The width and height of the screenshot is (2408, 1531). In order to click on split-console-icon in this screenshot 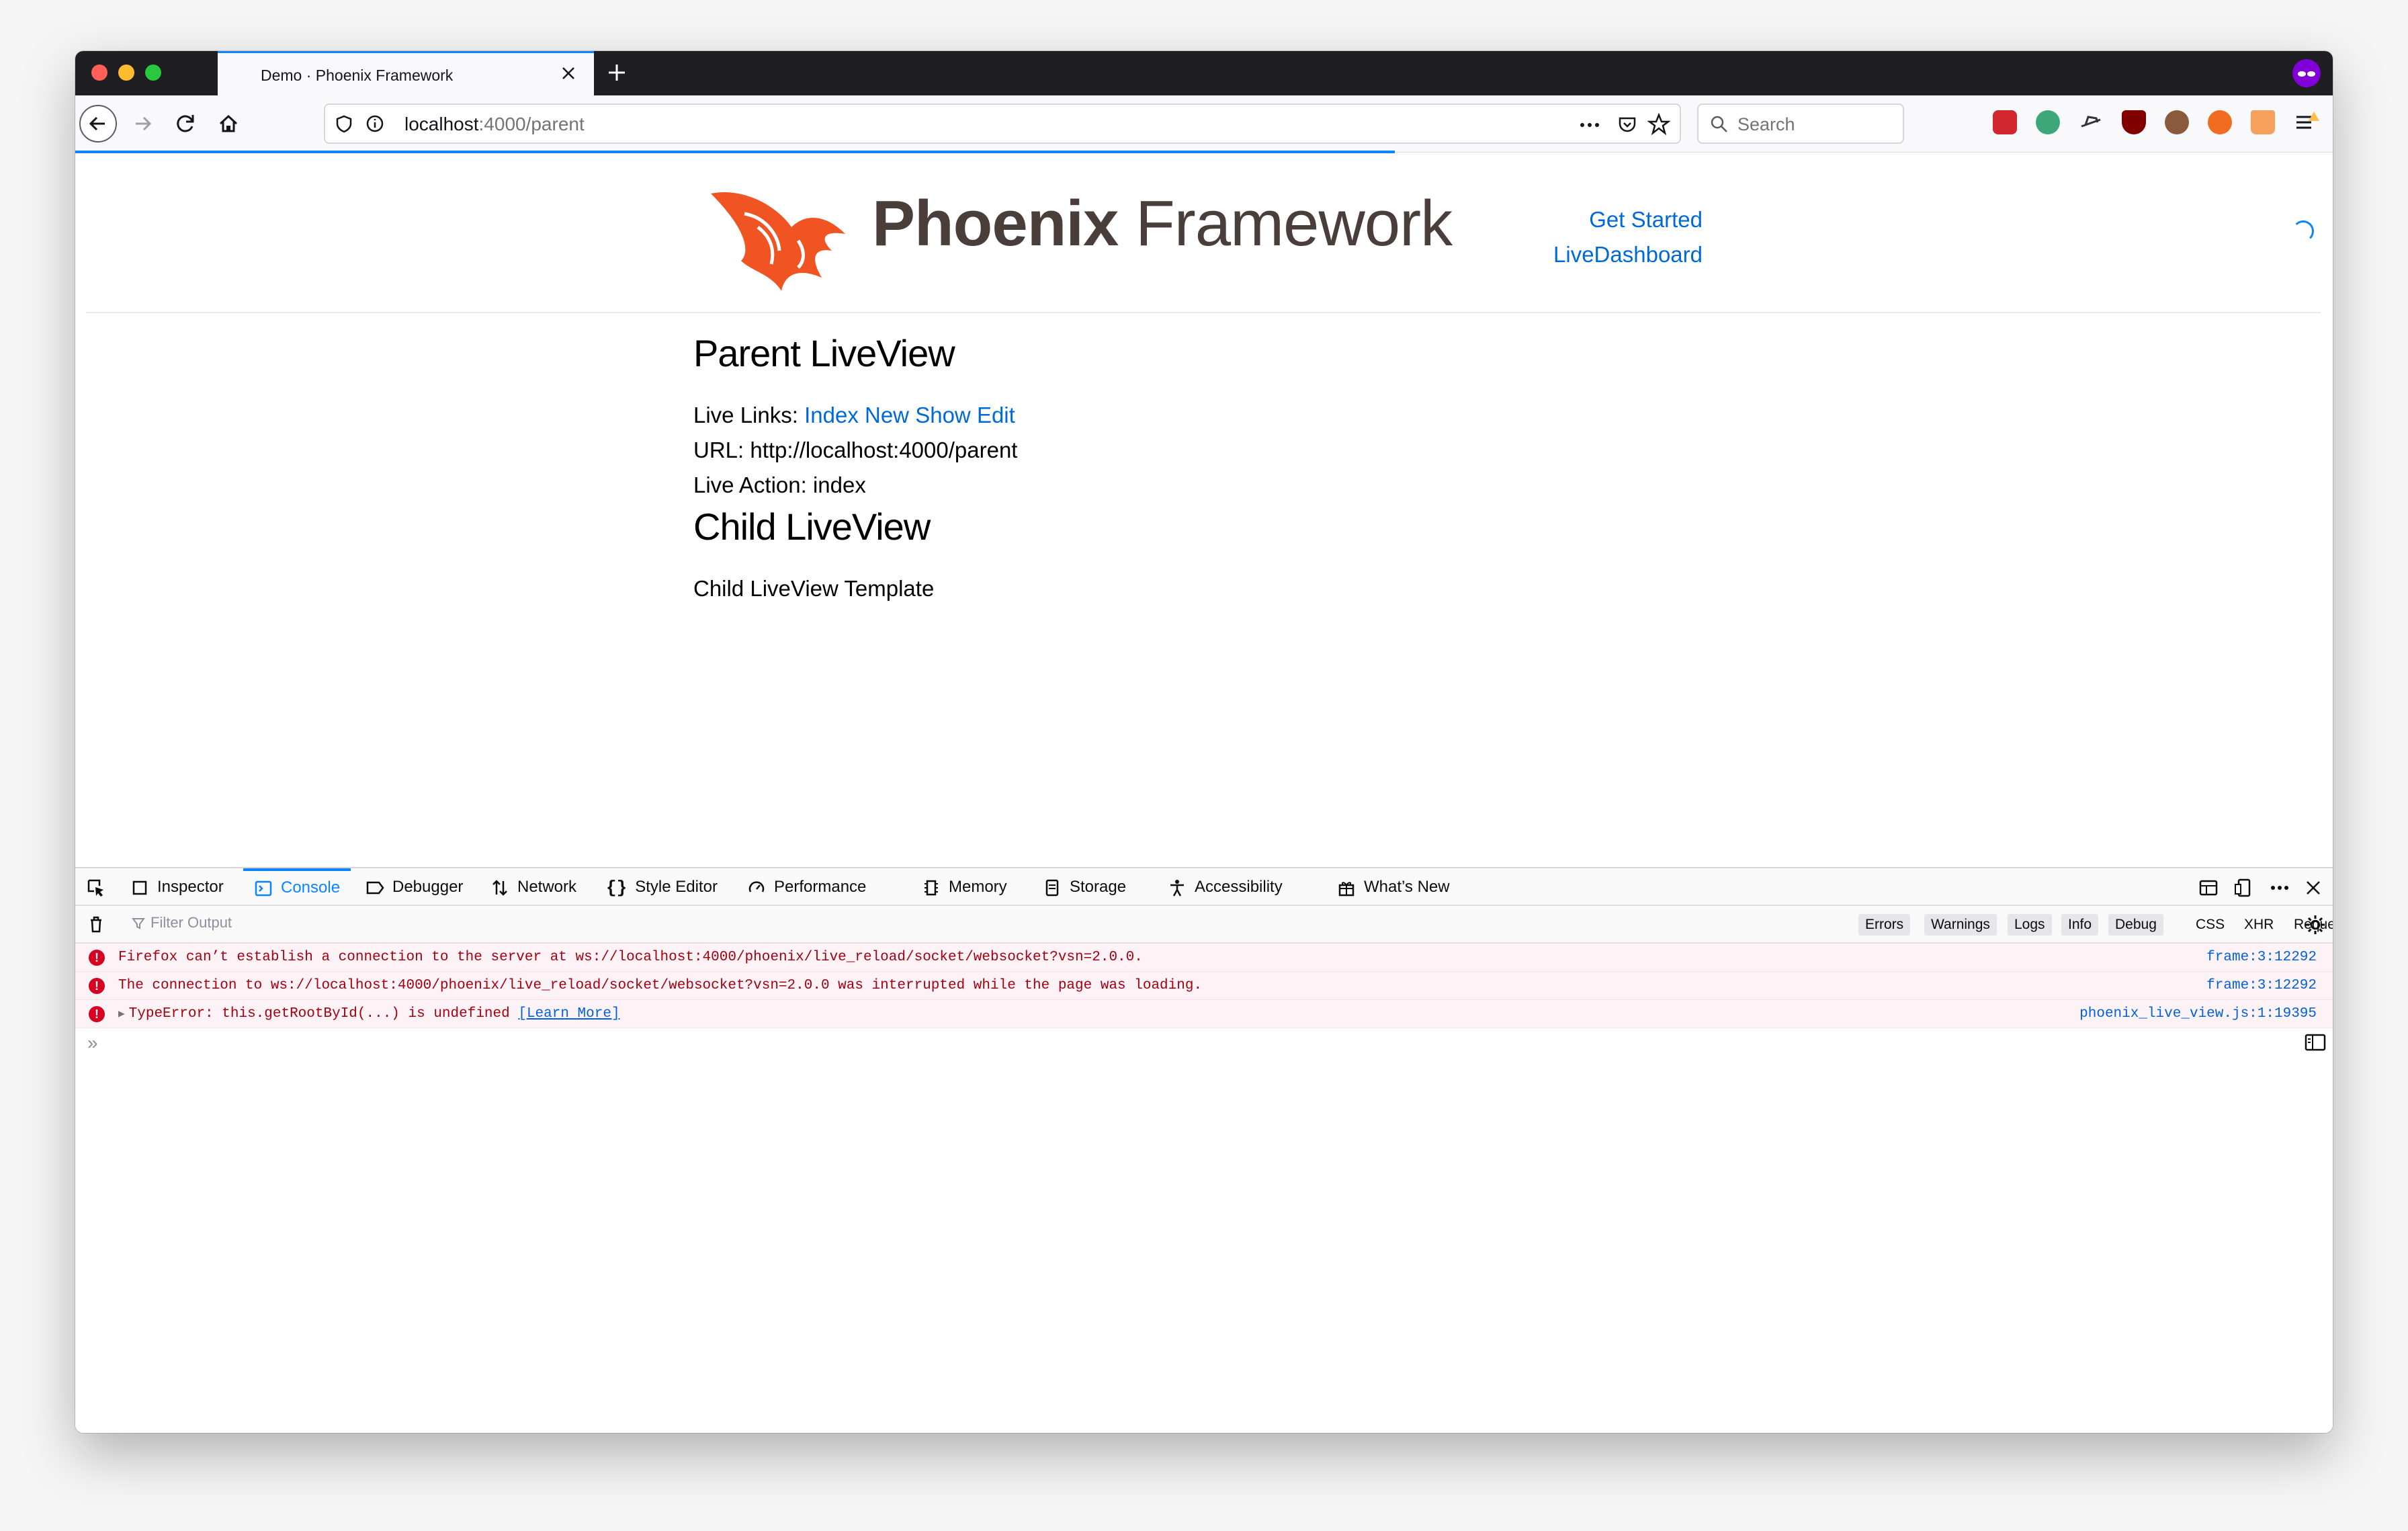, I will do `click(2208, 888)`.